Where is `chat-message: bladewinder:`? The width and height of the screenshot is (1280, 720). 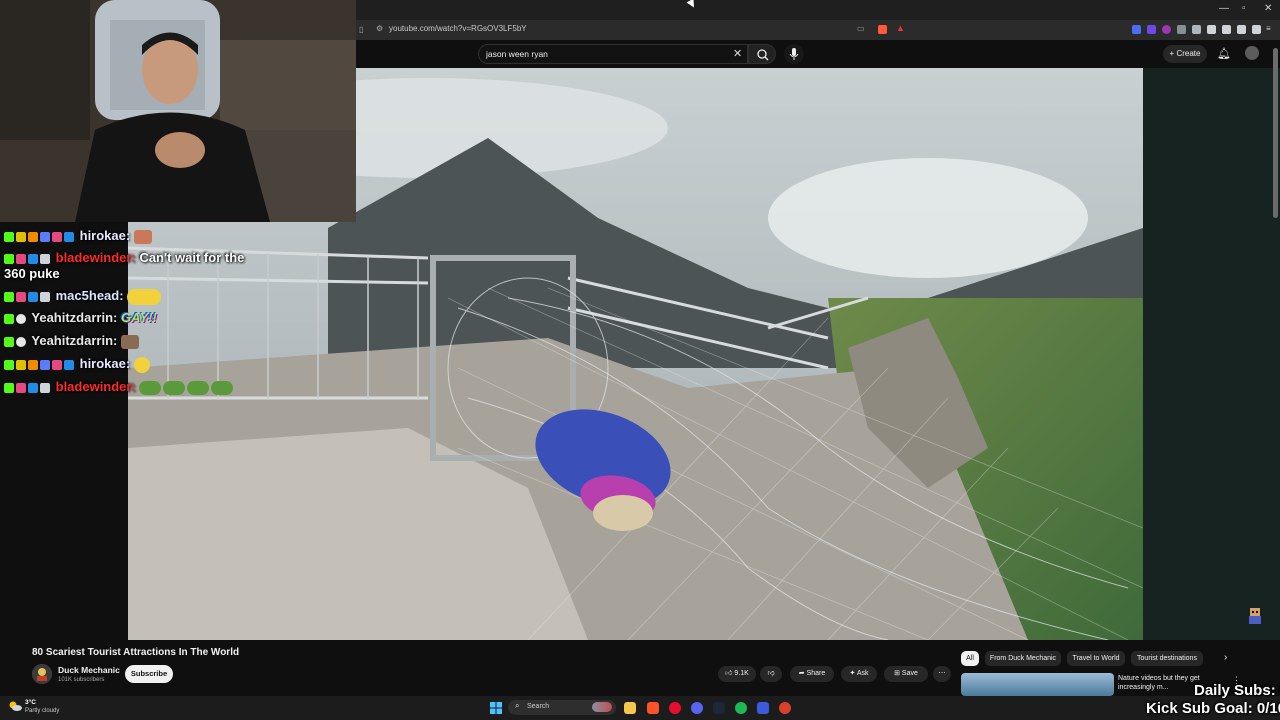
chat-message: bladewinder: is located at coordinates (119, 387).